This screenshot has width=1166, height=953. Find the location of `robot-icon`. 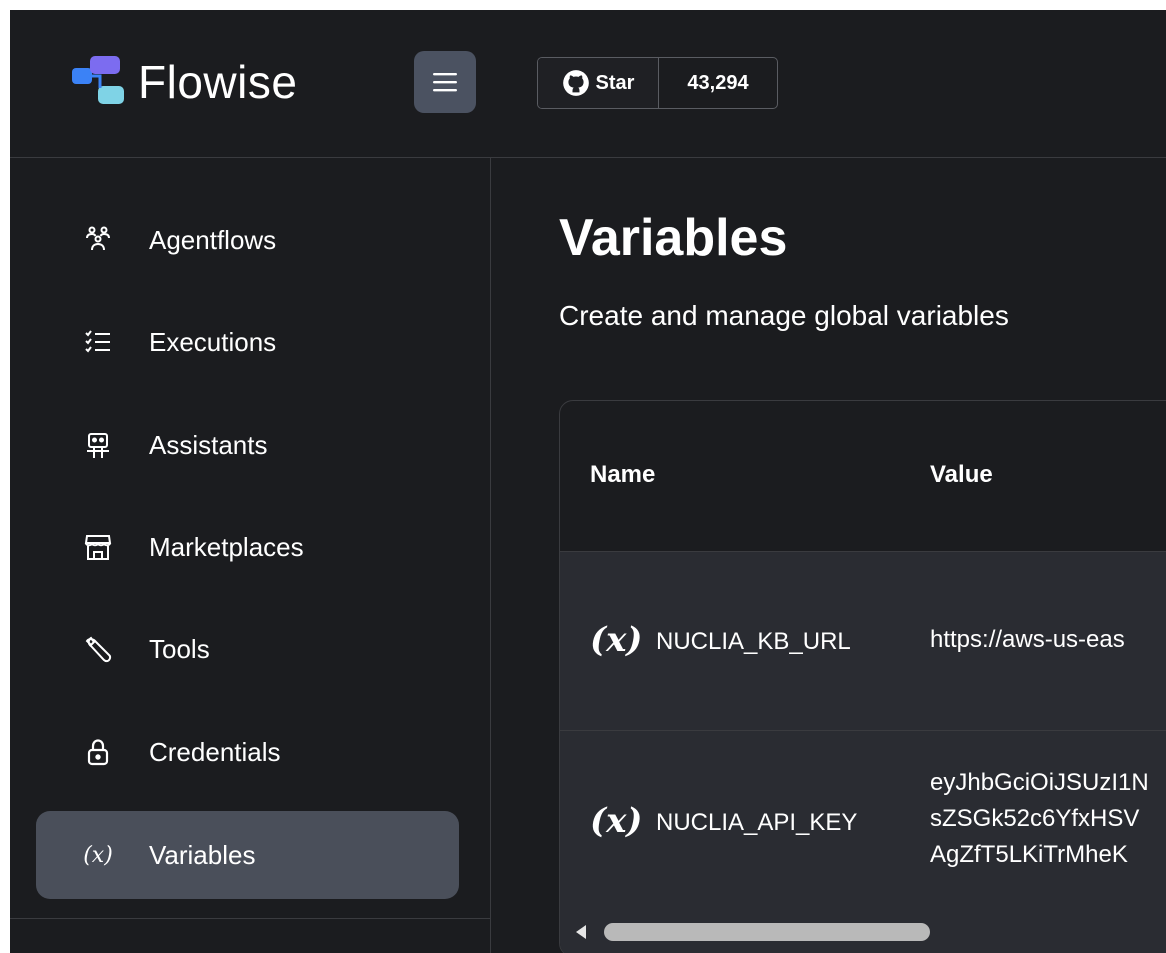

robot-icon is located at coordinates (98, 445).